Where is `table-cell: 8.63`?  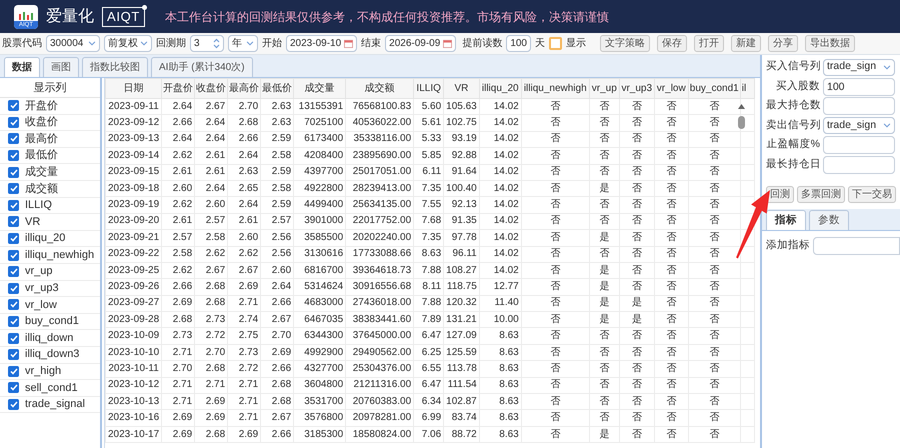 table-cell: 8.63 is located at coordinates (500, 402).